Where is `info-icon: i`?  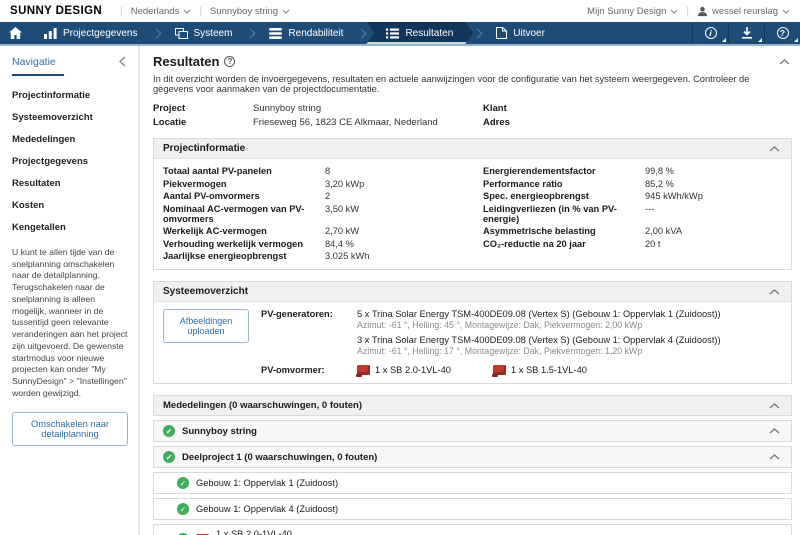
info-icon: i is located at coordinates (710, 33).